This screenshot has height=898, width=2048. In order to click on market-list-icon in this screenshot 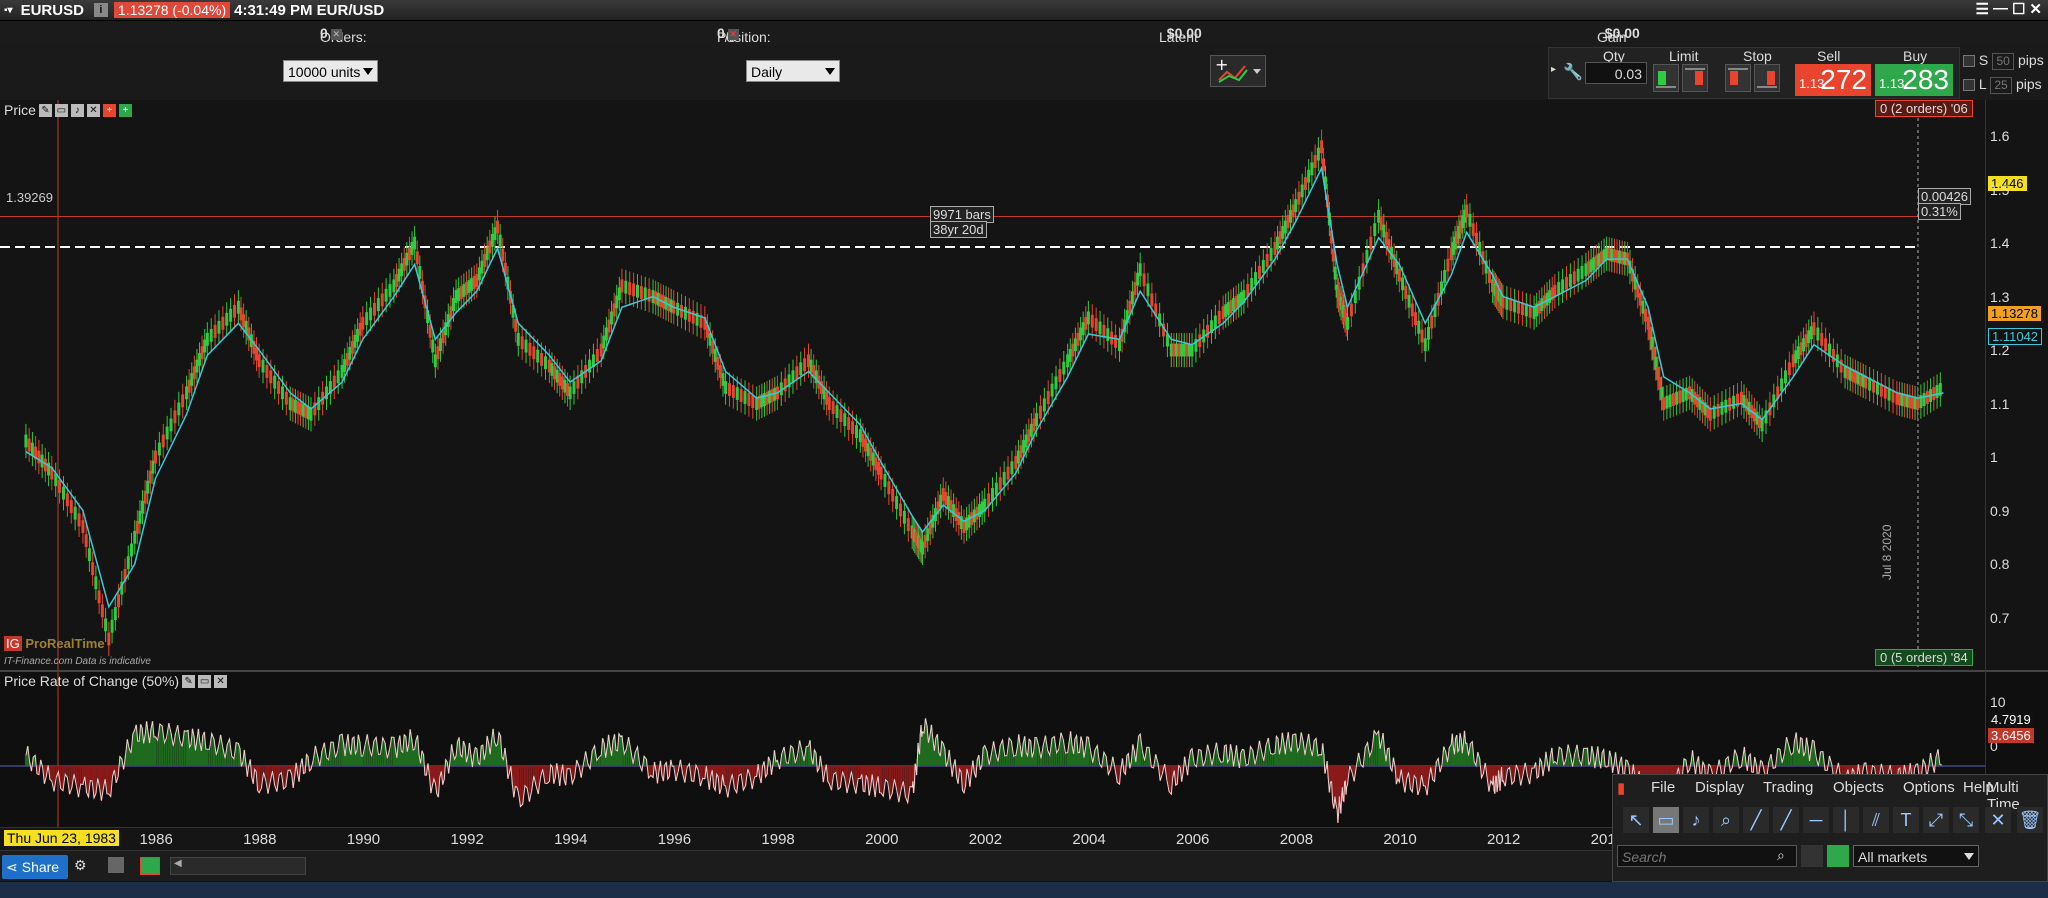, I will do `click(1838, 856)`.